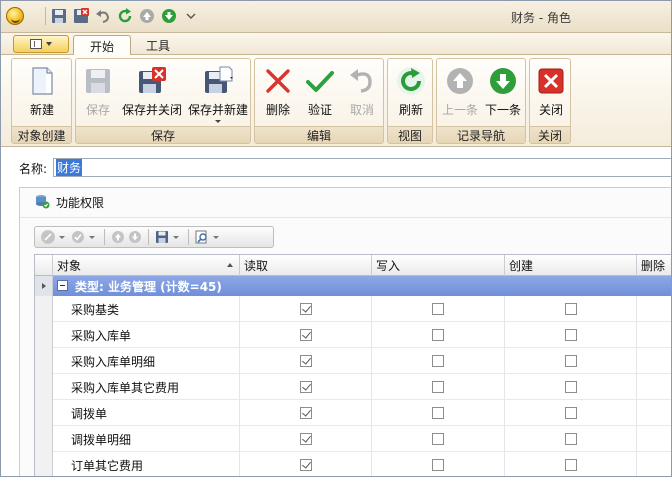 This screenshot has width=672, height=477. I want to click on save-and-close-button: 保存并关闭, so click(152, 93).